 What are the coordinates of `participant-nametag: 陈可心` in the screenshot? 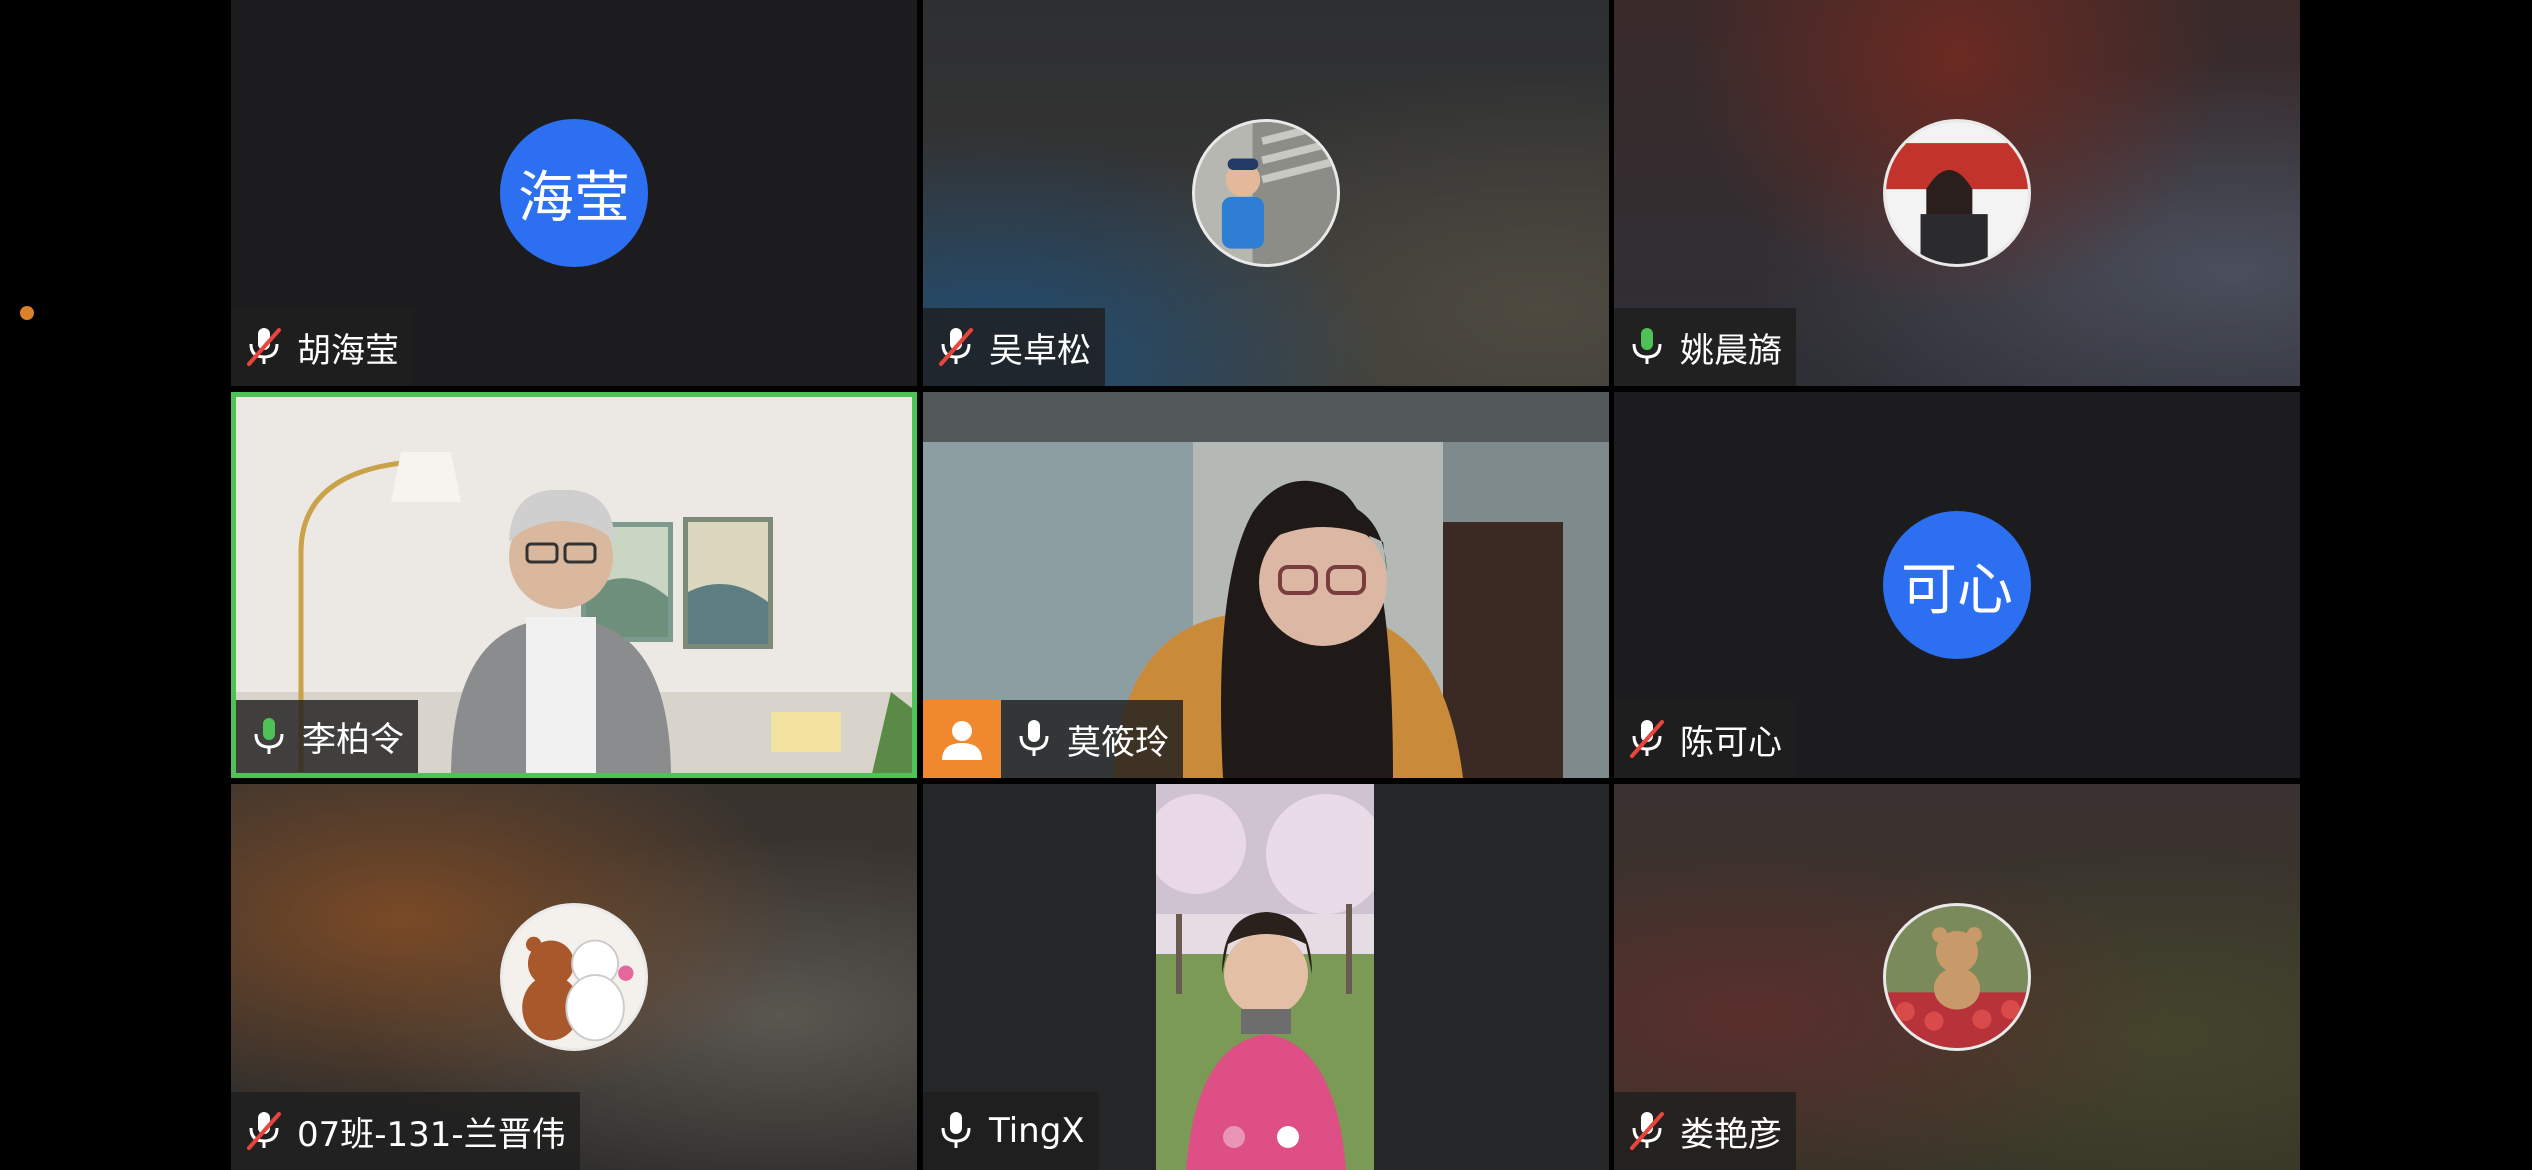 It's located at (1705, 739).